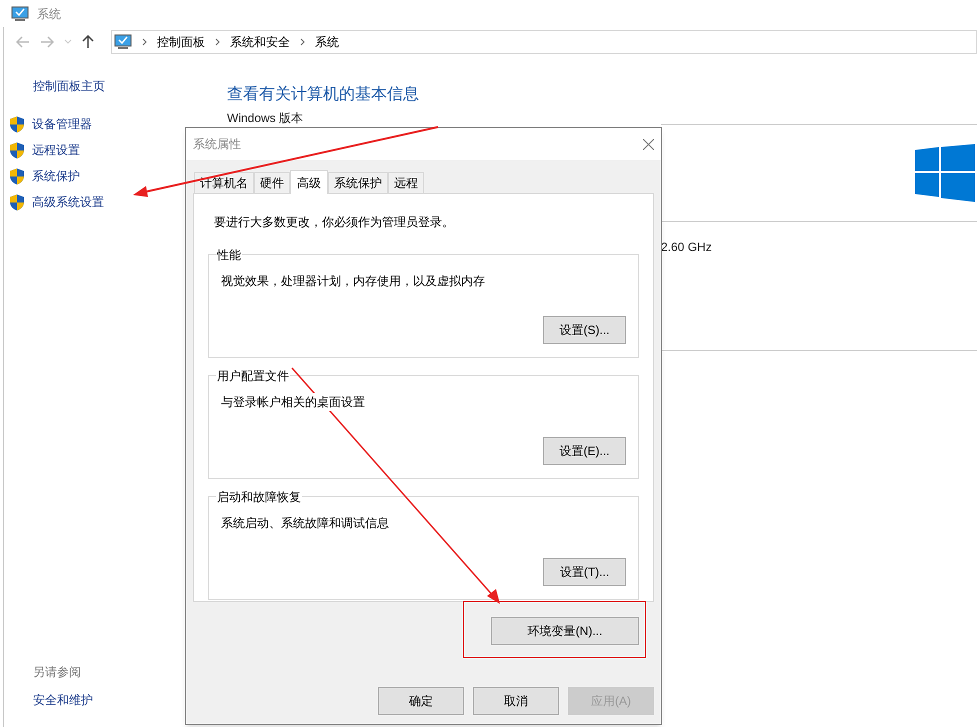  What do you see at coordinates (265, 118) in the screenshot?
I see `section-heading: Windows 版本` at bounding box center [265, 118].